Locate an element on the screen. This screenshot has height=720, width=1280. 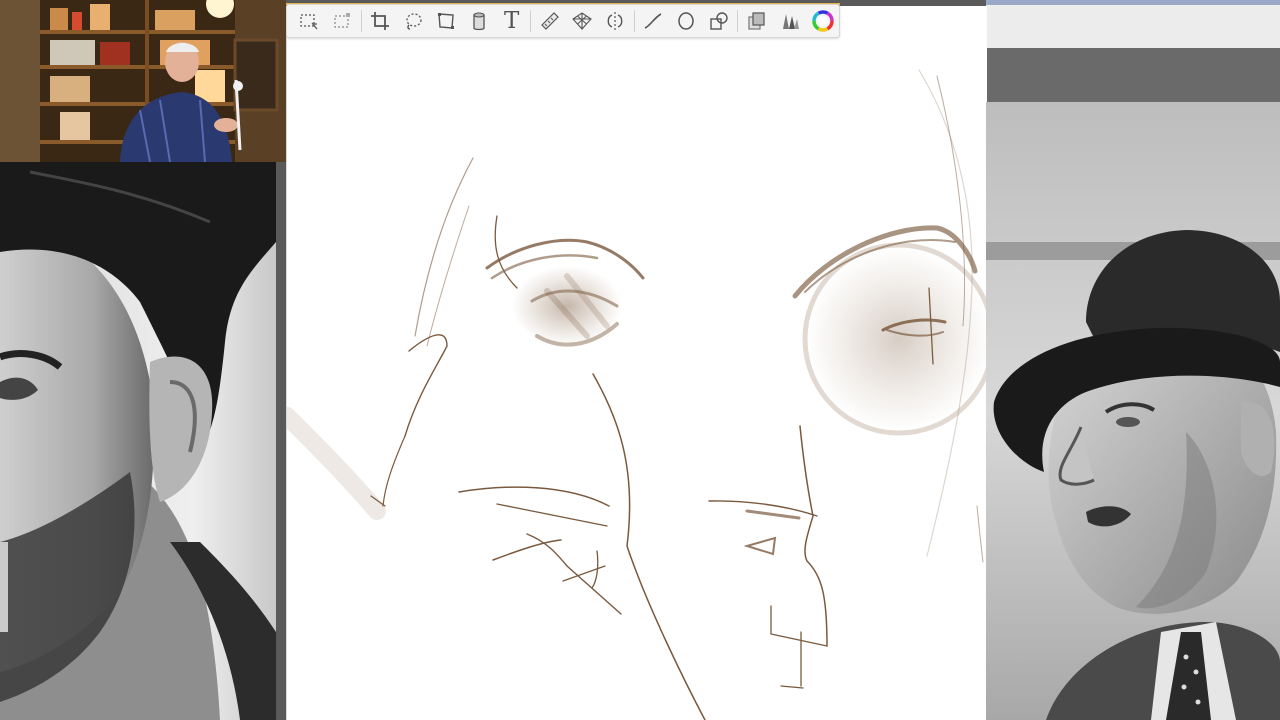
lasso-icon is located at coordinates (413, 21).